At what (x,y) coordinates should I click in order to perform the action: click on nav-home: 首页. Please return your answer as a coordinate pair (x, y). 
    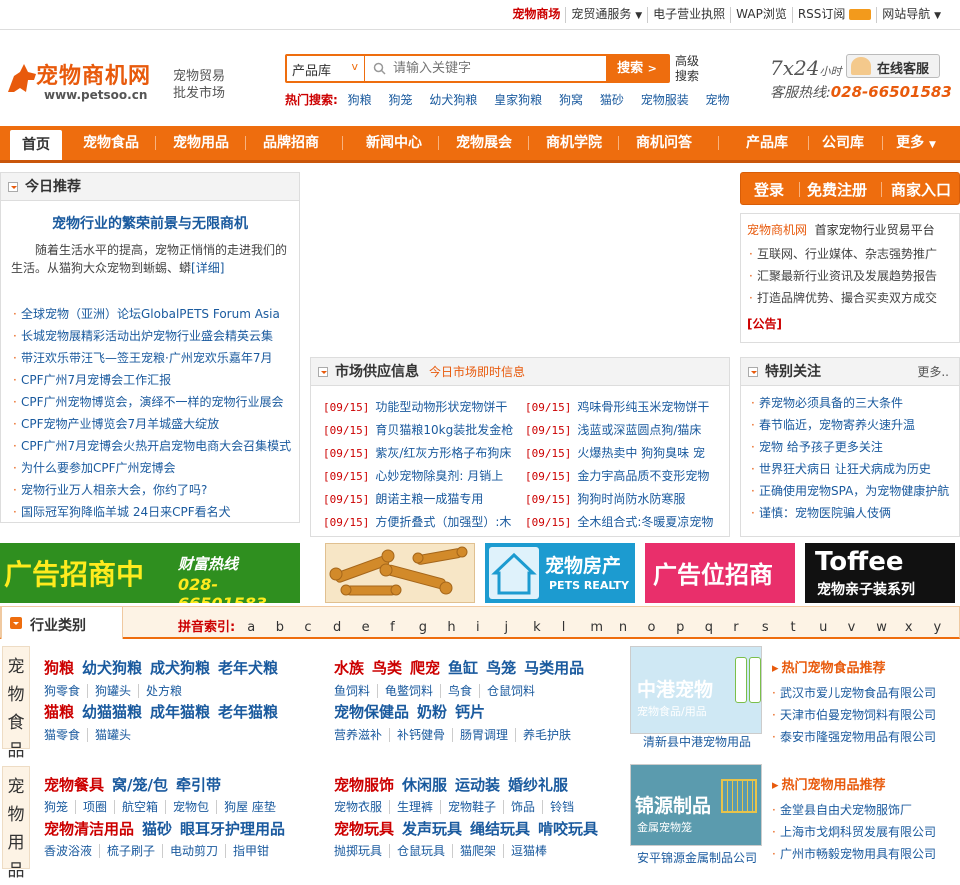
    Looking at the image, I should click on (36, 145).